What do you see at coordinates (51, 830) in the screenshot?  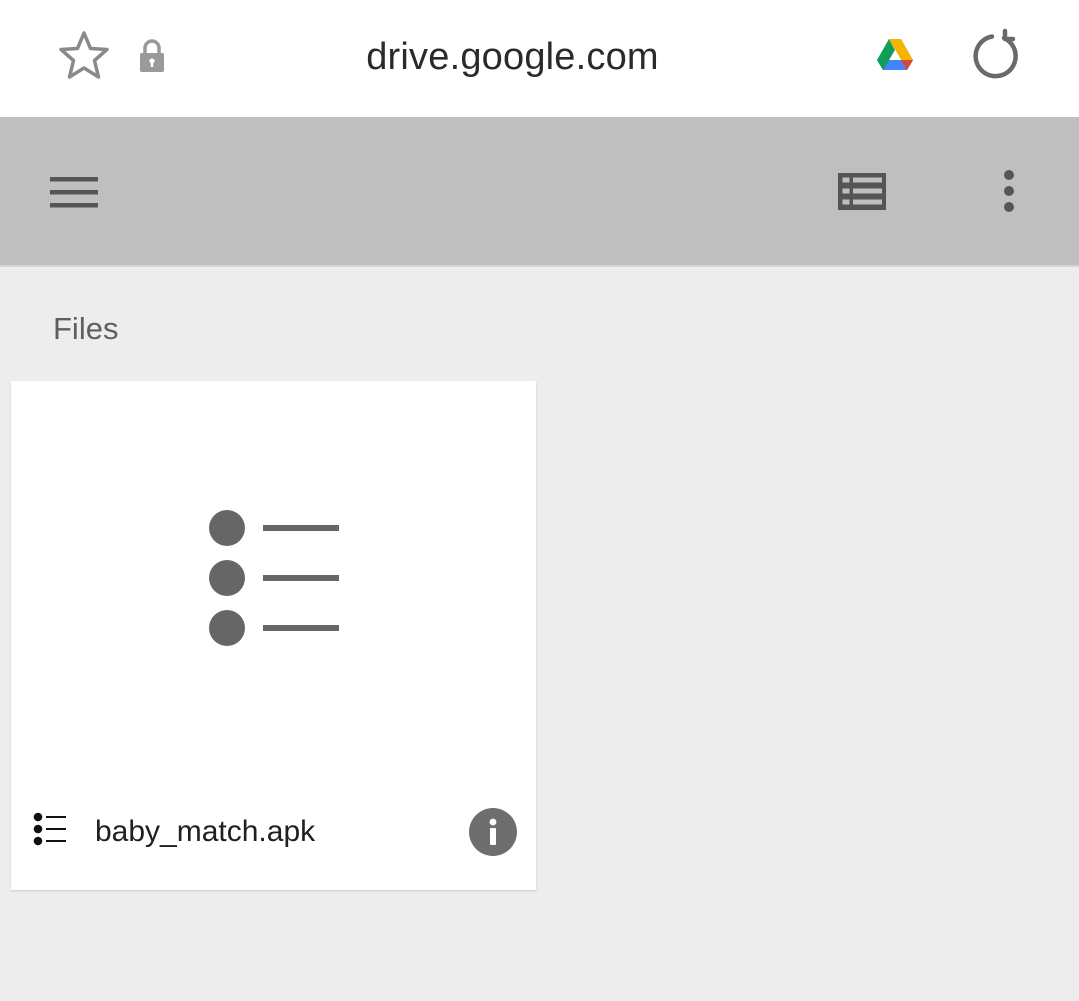 I see `list-bullet-icon` at bounding box center [51, 830].